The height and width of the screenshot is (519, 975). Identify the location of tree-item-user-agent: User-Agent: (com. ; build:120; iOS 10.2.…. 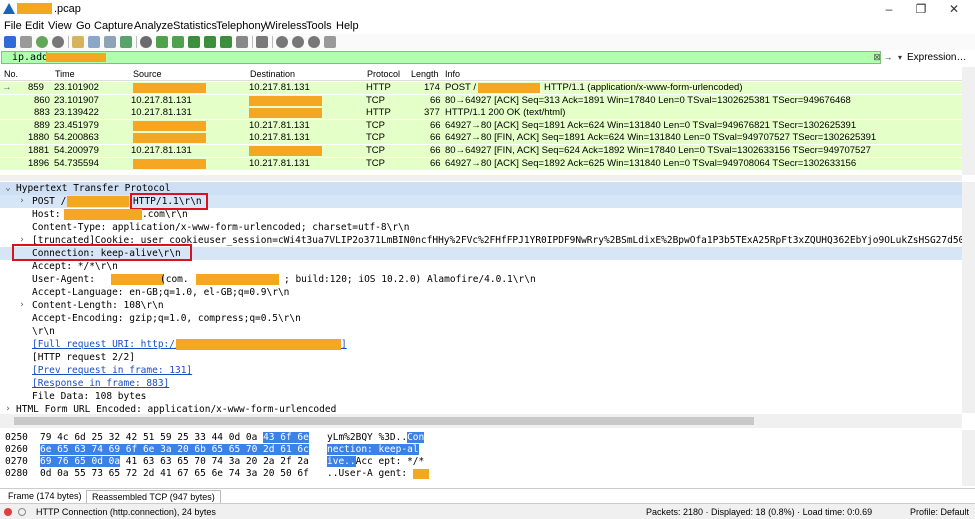
(481, 279).